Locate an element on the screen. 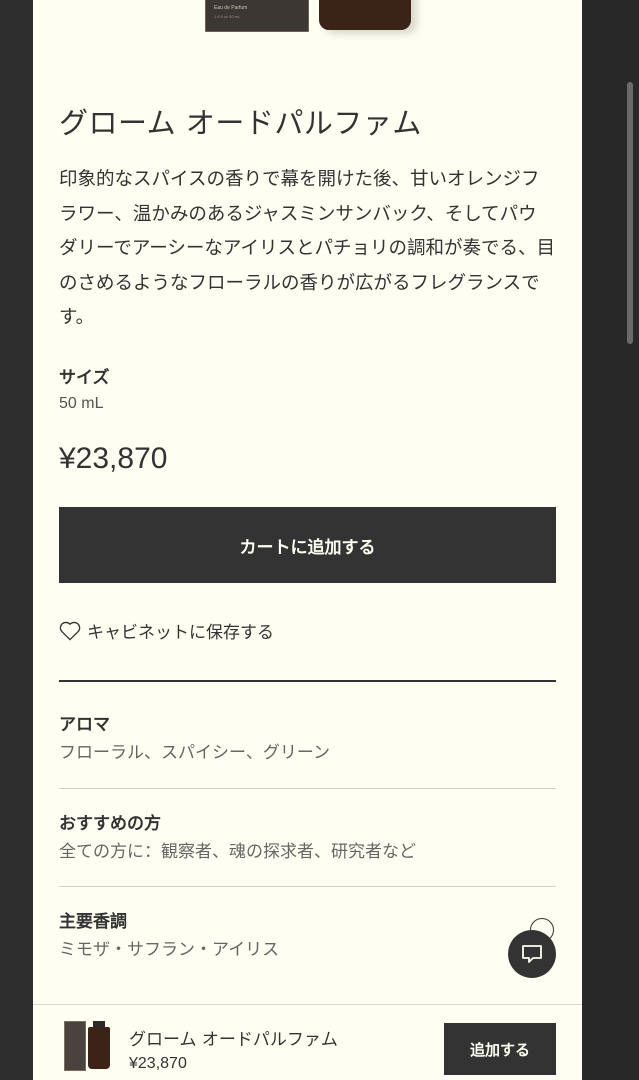 The image size is (639, 1080). product-thumbnail-bottle is located at coordinates (99, 1048).